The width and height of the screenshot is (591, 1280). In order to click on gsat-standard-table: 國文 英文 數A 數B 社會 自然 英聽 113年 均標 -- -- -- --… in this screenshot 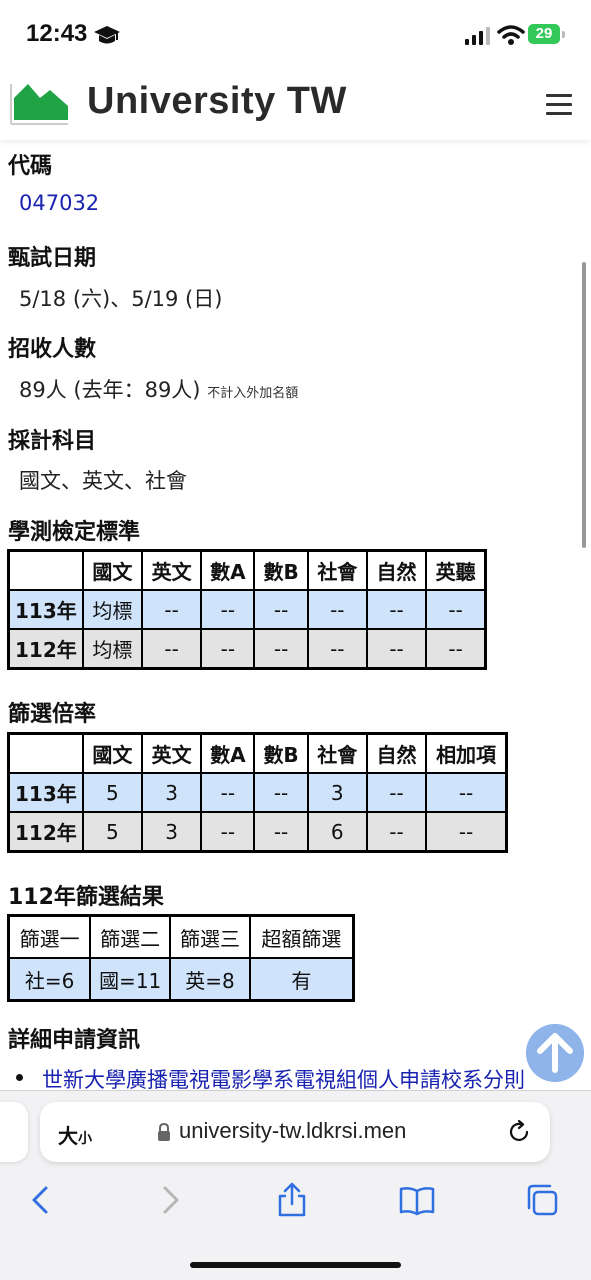, I will do `click(247, 609)`.